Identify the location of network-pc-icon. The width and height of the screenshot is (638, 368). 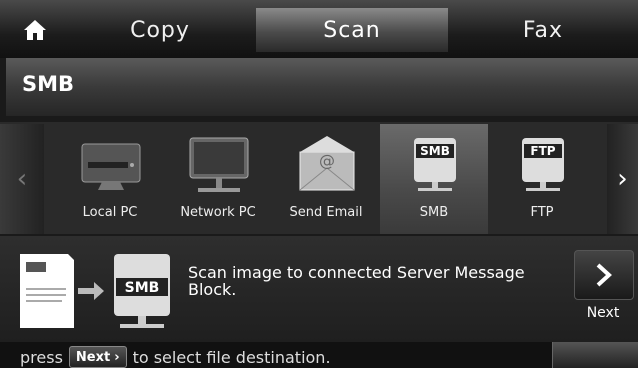
(219, 164).